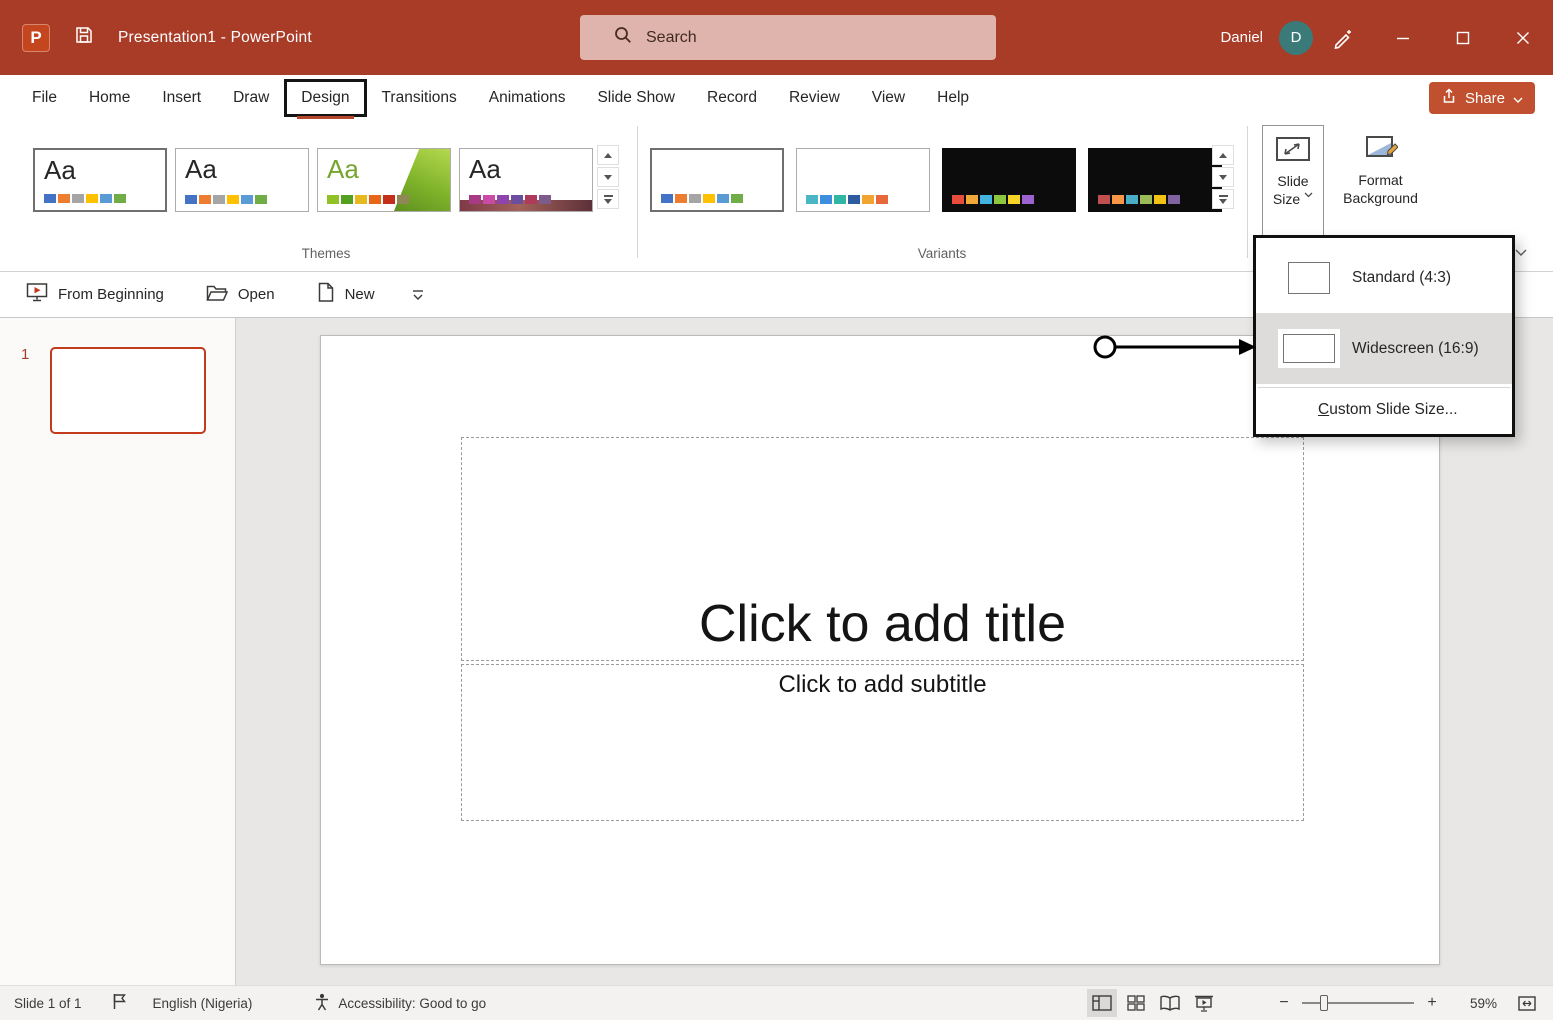 The height and width of the screenshot is (1020, 1553). Describe the element at coordinates (1174, 347) in the screenshot. I see `annotation-arrow` at that location.